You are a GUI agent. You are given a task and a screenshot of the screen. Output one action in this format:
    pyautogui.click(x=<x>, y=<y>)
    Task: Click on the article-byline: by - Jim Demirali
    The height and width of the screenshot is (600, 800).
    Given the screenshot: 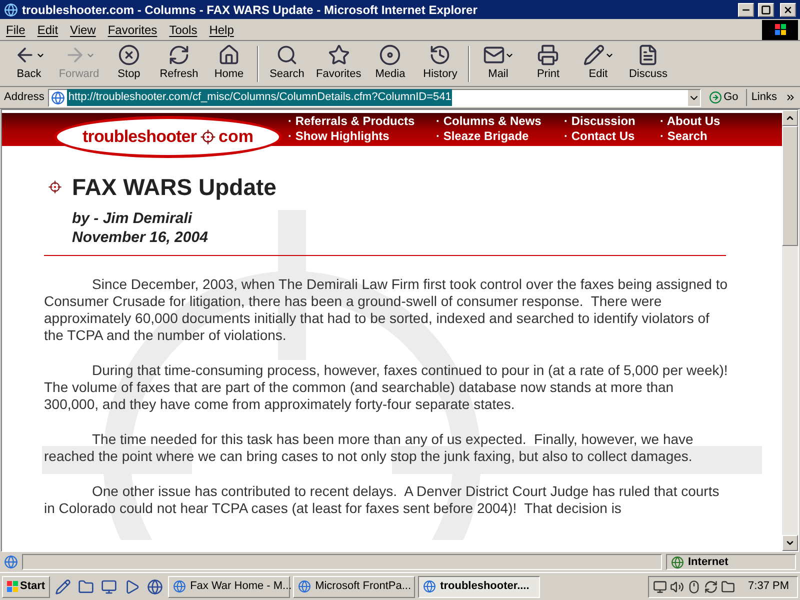 What is the action you would take?
    pyautogui.click(x=133, y=218)
    